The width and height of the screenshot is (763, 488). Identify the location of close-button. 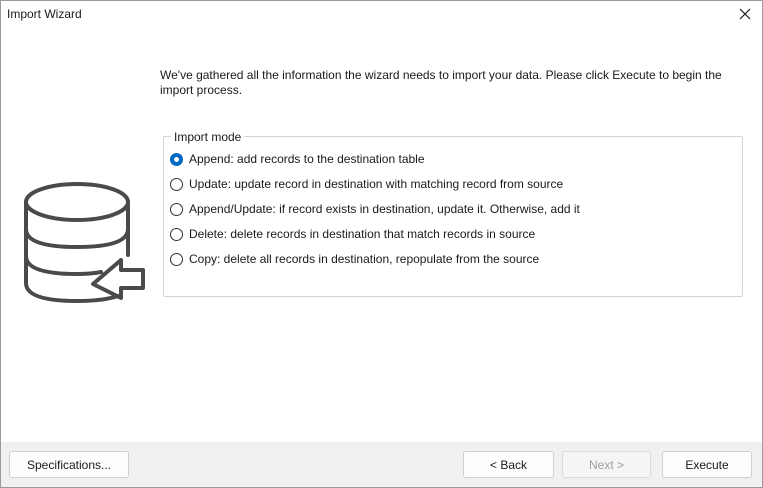
(745, 14).